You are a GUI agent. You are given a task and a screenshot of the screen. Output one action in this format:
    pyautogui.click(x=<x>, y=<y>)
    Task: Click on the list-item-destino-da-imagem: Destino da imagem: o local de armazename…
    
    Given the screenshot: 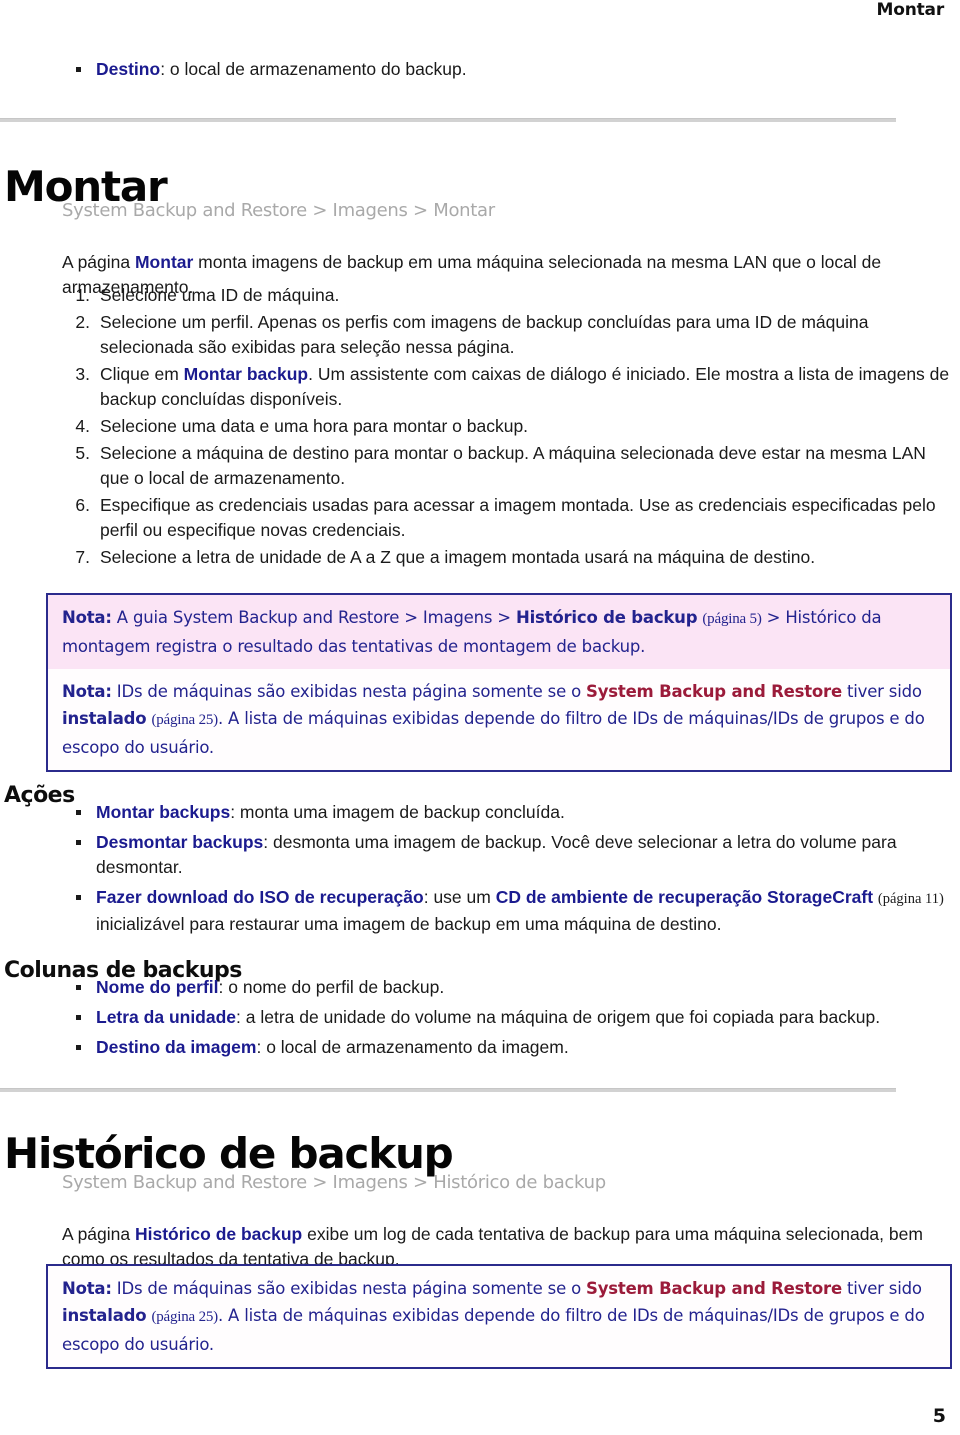 What is the action you would take?
    pyautogui.click(x=510, y=1047)
    